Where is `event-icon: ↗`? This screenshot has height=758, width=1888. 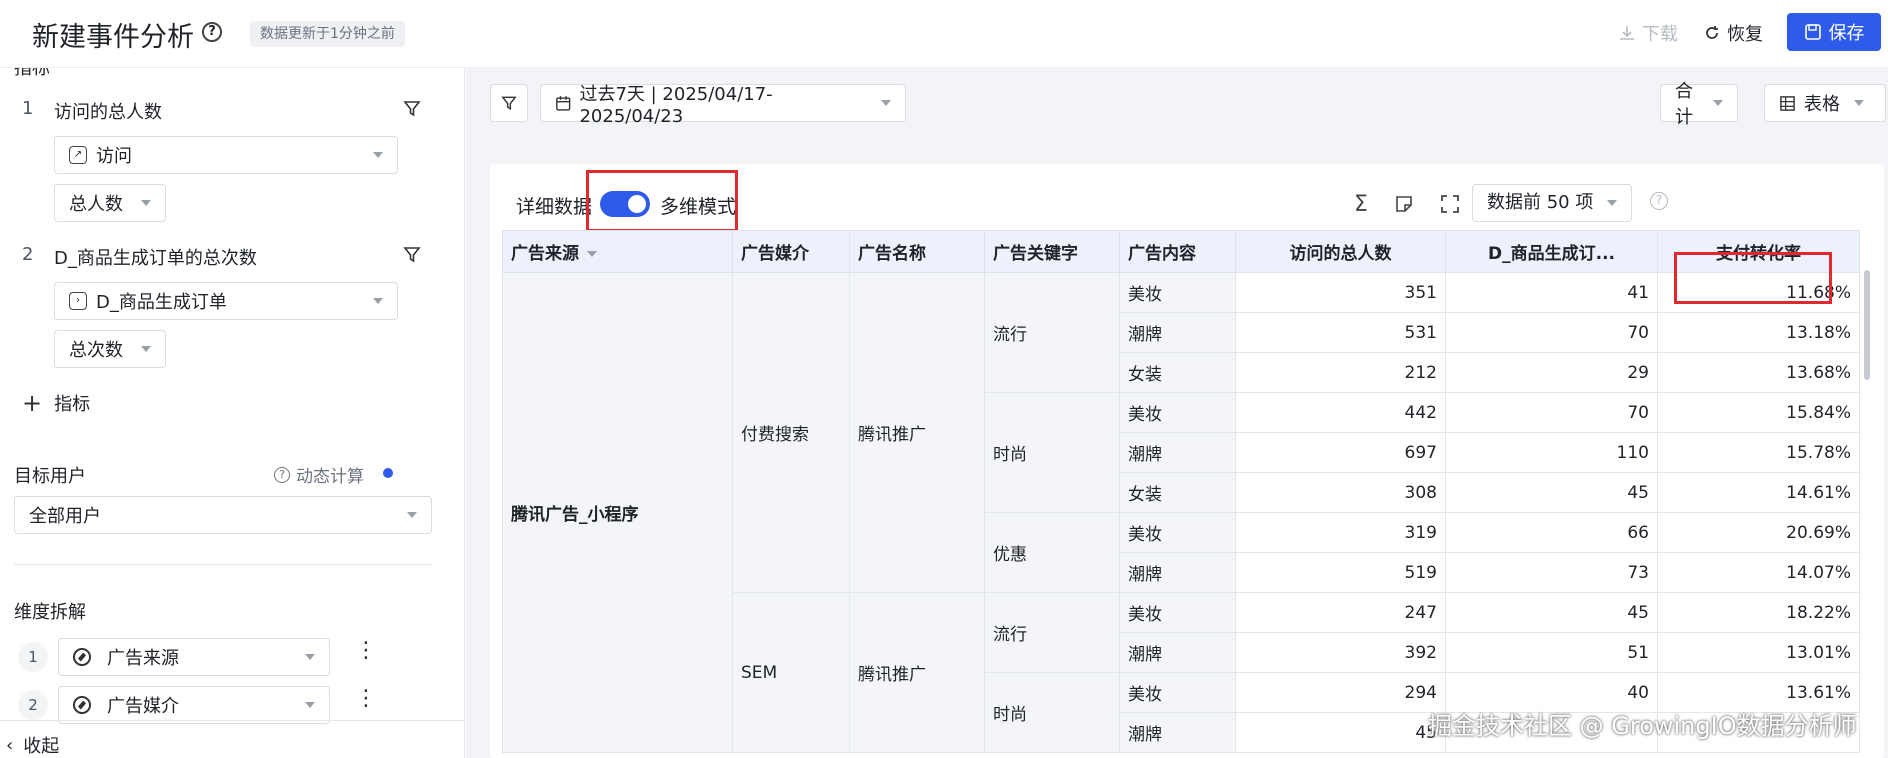
event-icon: ↗ is located at coordinates (78, 155).